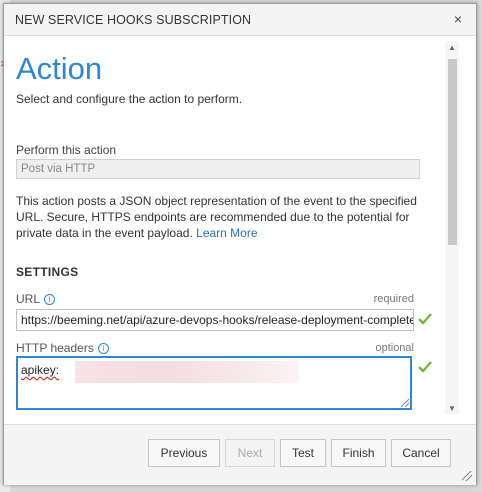  I want to click on dialog-footer: Previous Next Test Finish Cancel, so click(240, 454).